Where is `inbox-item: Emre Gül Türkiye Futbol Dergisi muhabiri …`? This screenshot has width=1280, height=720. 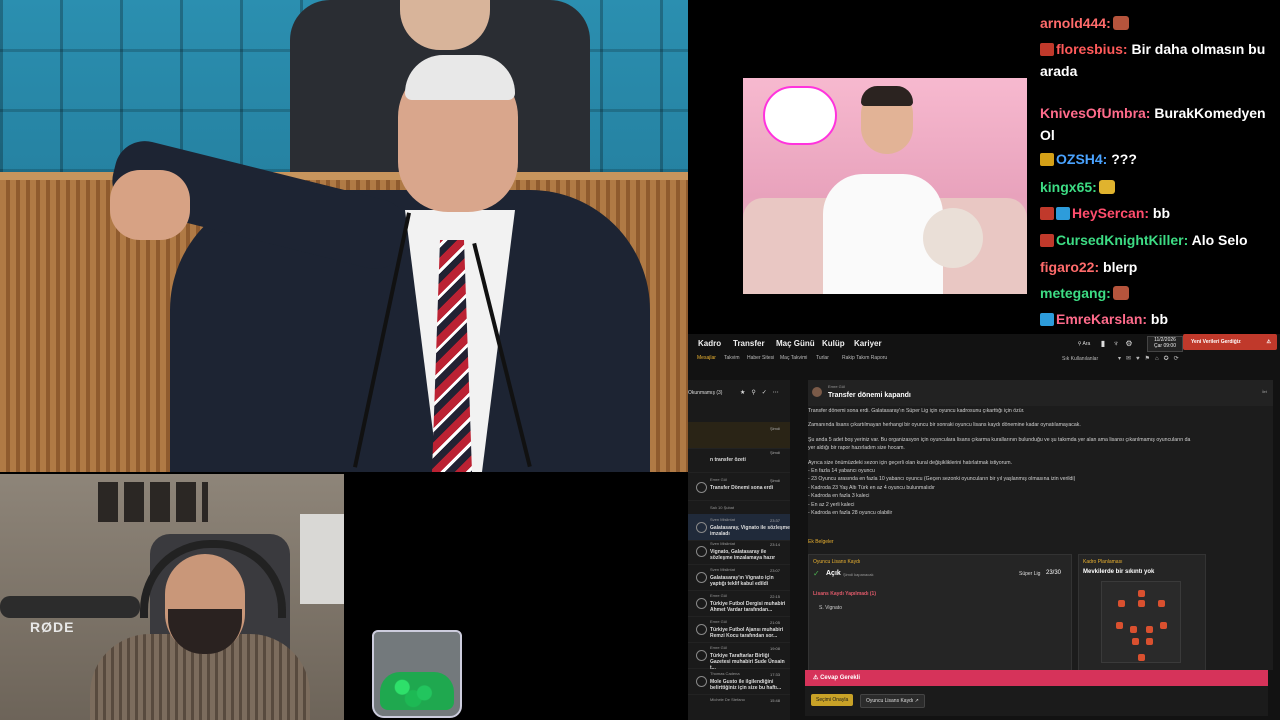 inbox-item: Emre Gül Türkiye Futbol Dergisi muhabiri … is located at coordinates (739, 603).